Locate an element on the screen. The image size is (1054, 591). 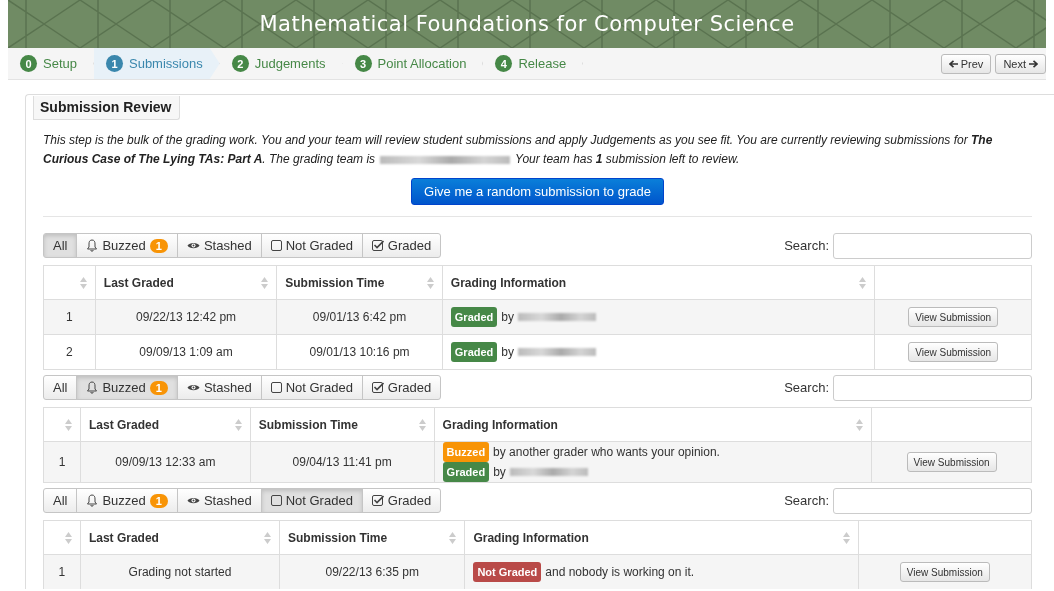
intro-text: This step is the bulk of the grading work. You and your team will review student submissions and apply Judgements as you see fit. You are currently reviewing submissions for The Curious Case of The Lying TAs: Part A. The grading team is Your team has 1 submission left to review. is located at coordinates (518, 150).